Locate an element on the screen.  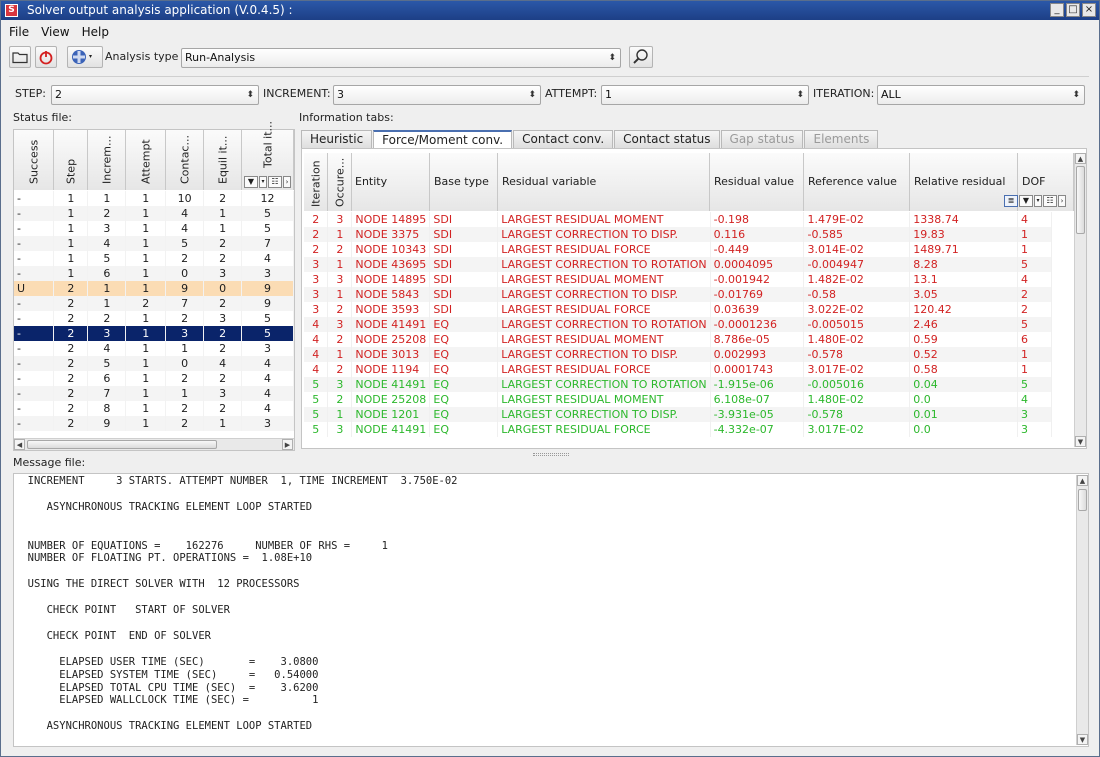
tab-force-moment: Force/Moment conv. is located at coordinates (443, 139).